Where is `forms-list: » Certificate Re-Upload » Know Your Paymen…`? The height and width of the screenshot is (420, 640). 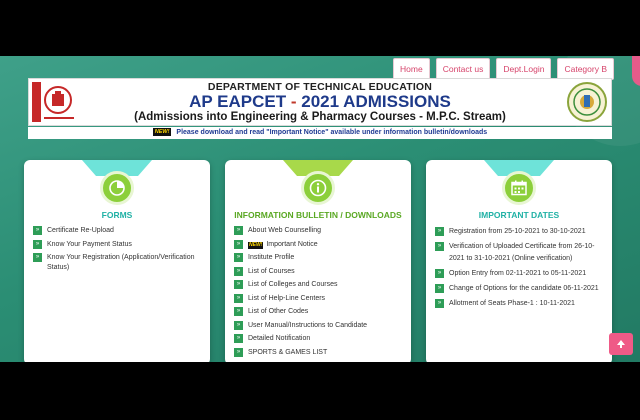 forms-list: » Certificate Re-Upload » Know Your Paymen… is located at coordinates (117, 251).